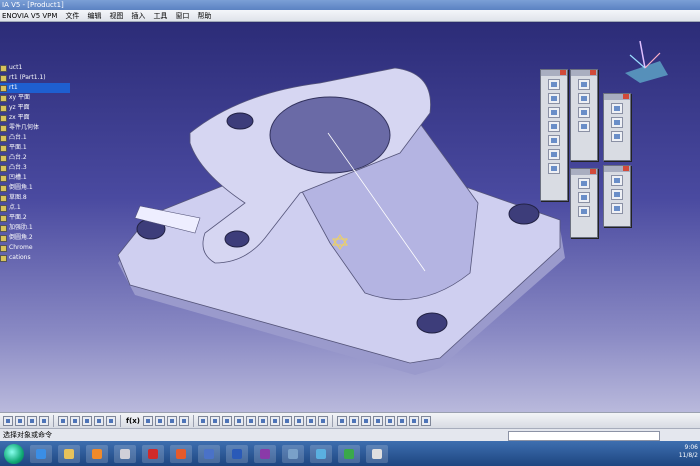 The width and height of the screenshot is (700, 466). Describe the element at coordinates (35, 178) in the screenshot. I see `tree-node: 凹槽.1` at that location.